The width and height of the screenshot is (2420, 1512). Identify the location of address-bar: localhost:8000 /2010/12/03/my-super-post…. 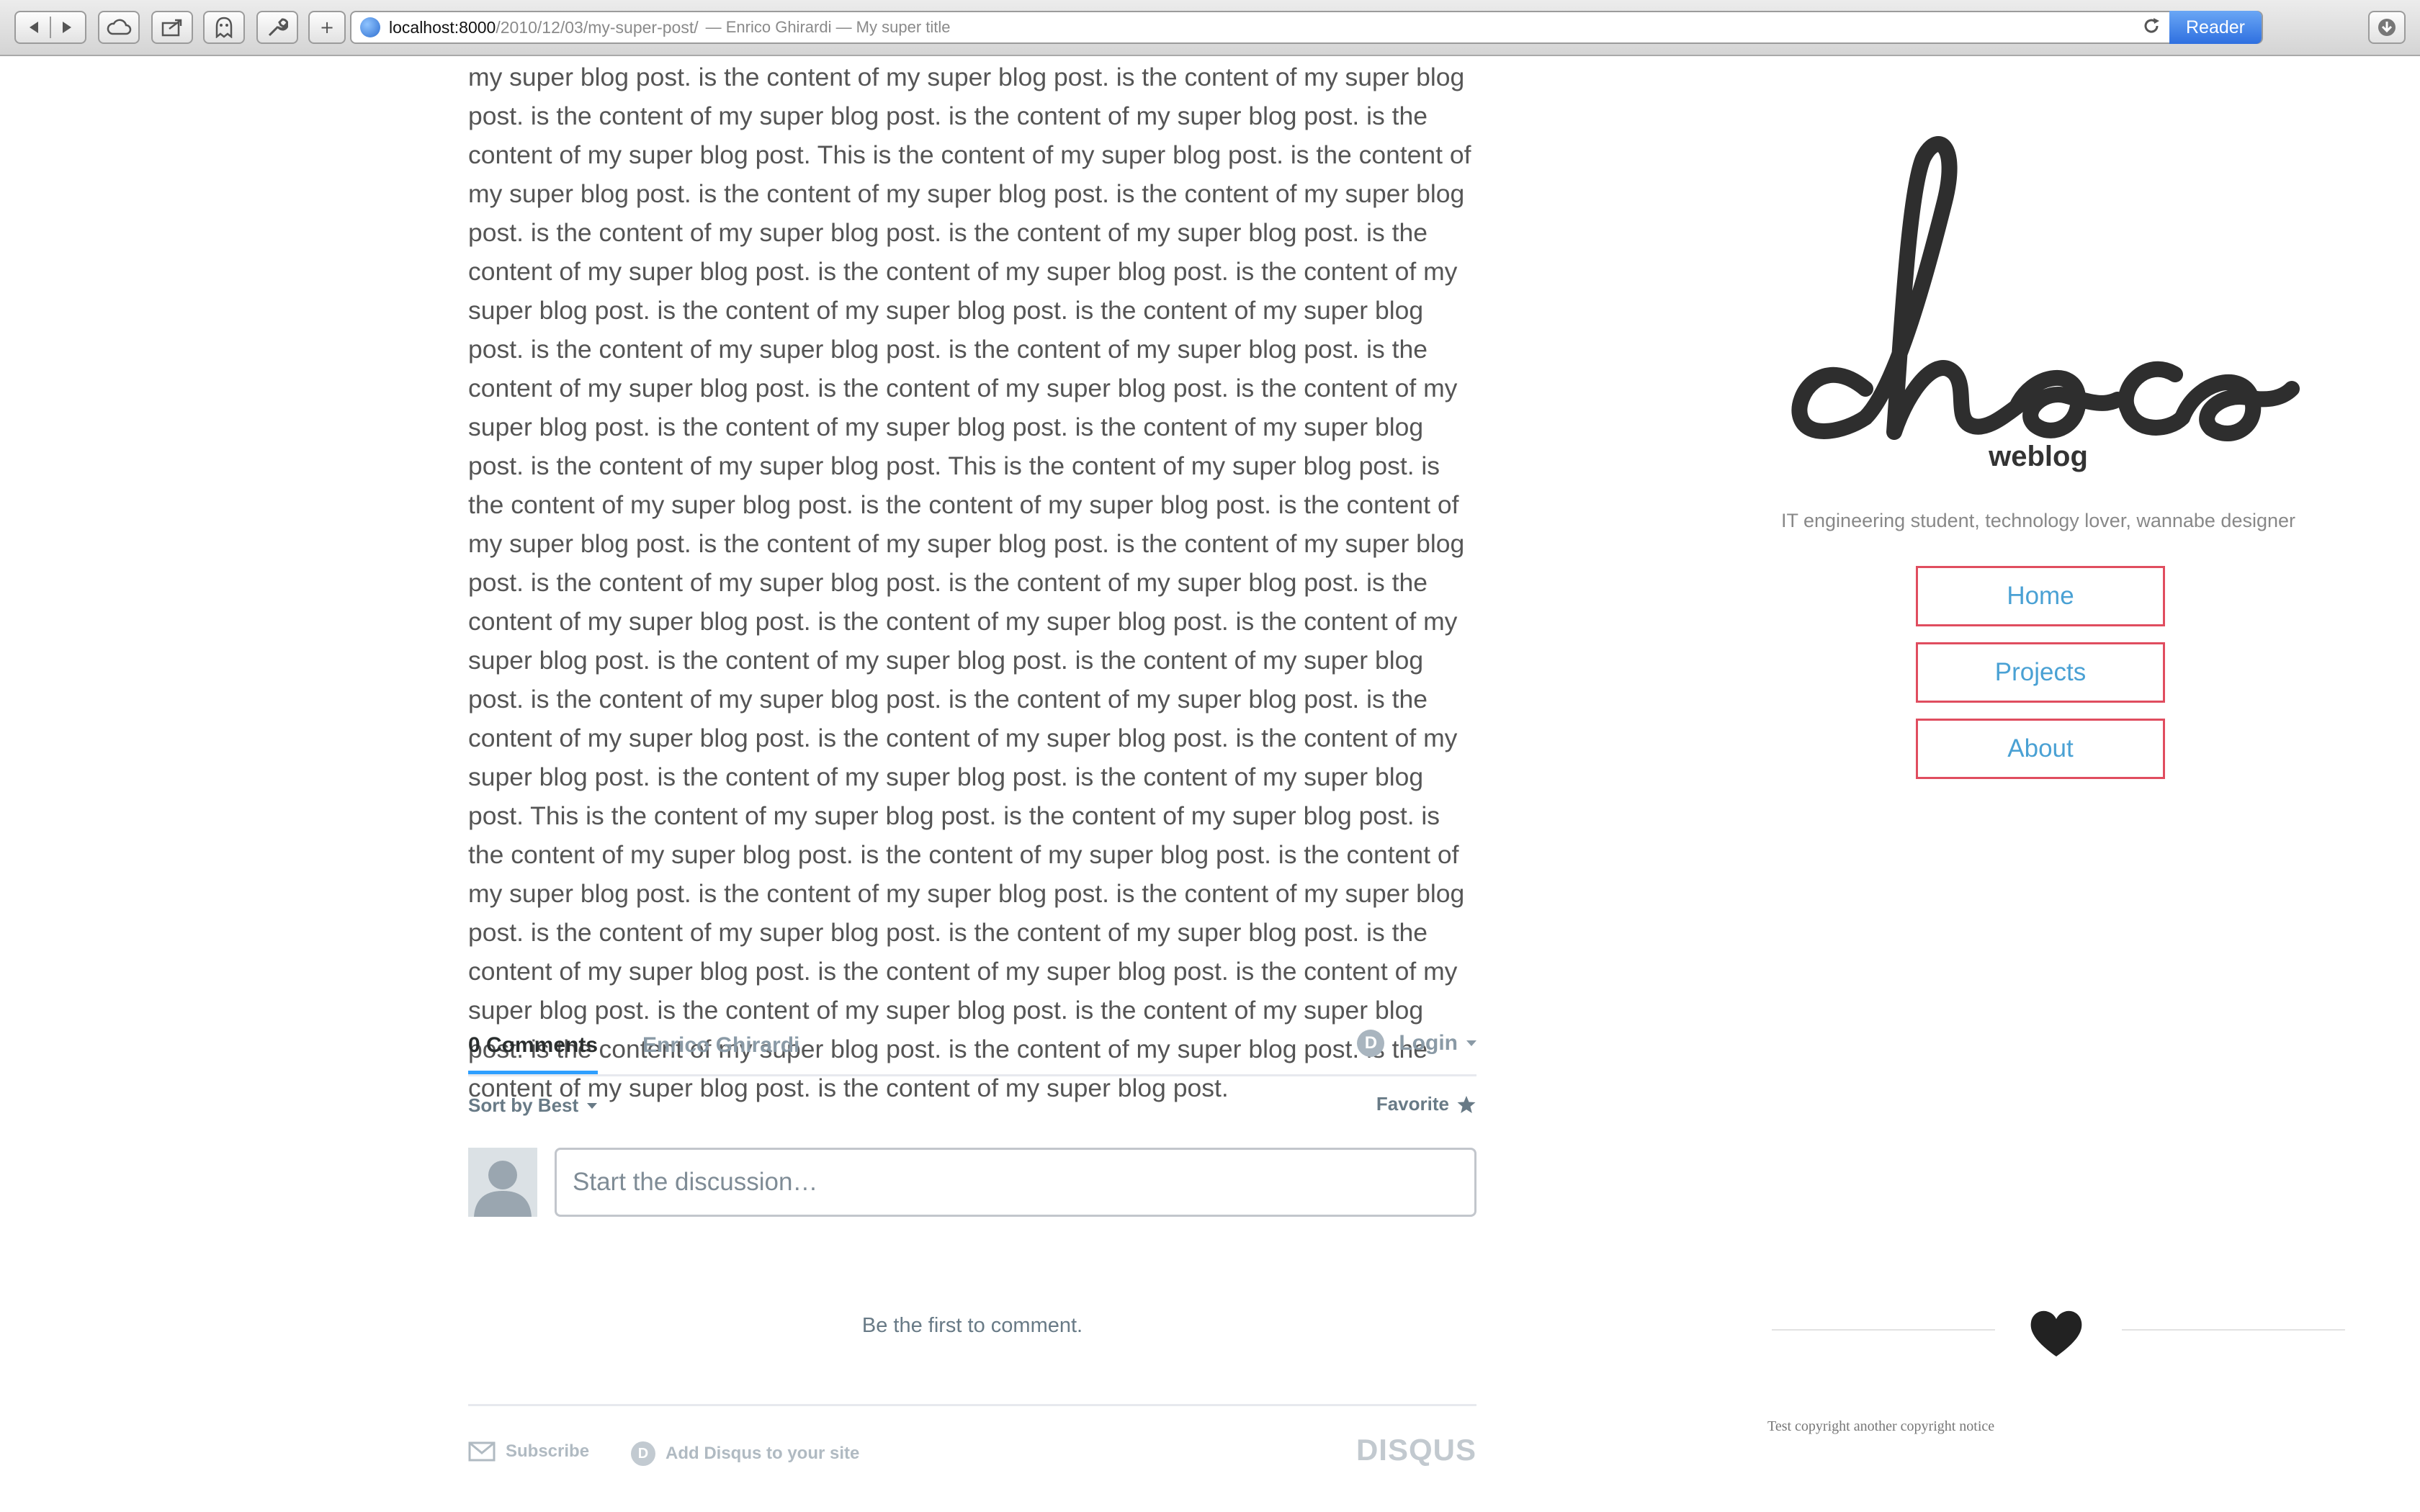
(1306, 27).